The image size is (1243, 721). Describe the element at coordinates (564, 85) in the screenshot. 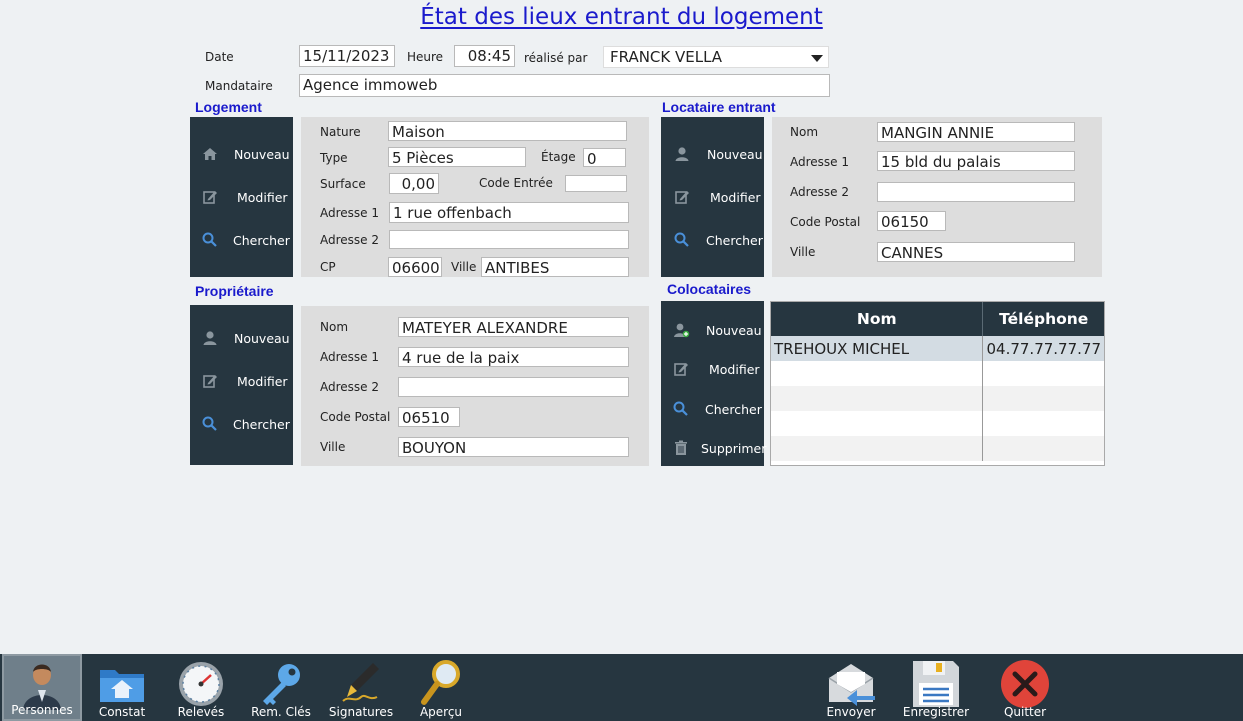

I see `mandataire-field: Agence immoweb` at that location.